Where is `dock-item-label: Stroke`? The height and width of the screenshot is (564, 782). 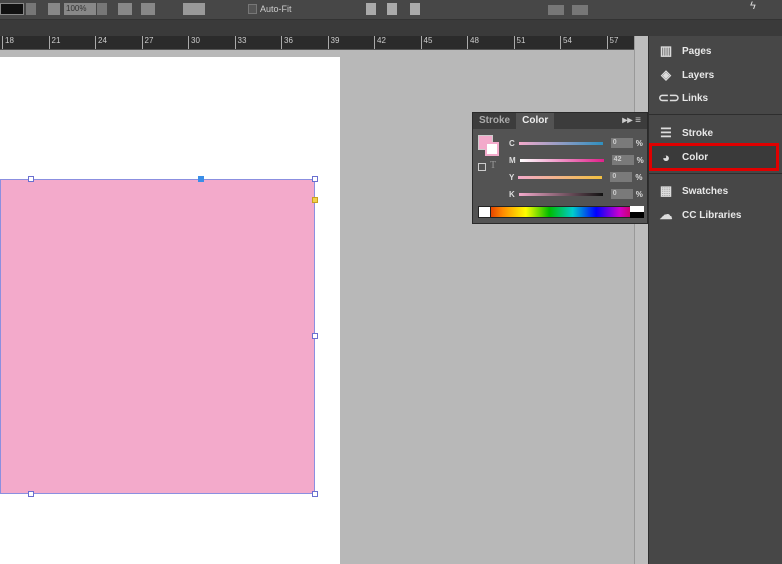
dock-item-label: Stroke is located at coordinates (698, 133).